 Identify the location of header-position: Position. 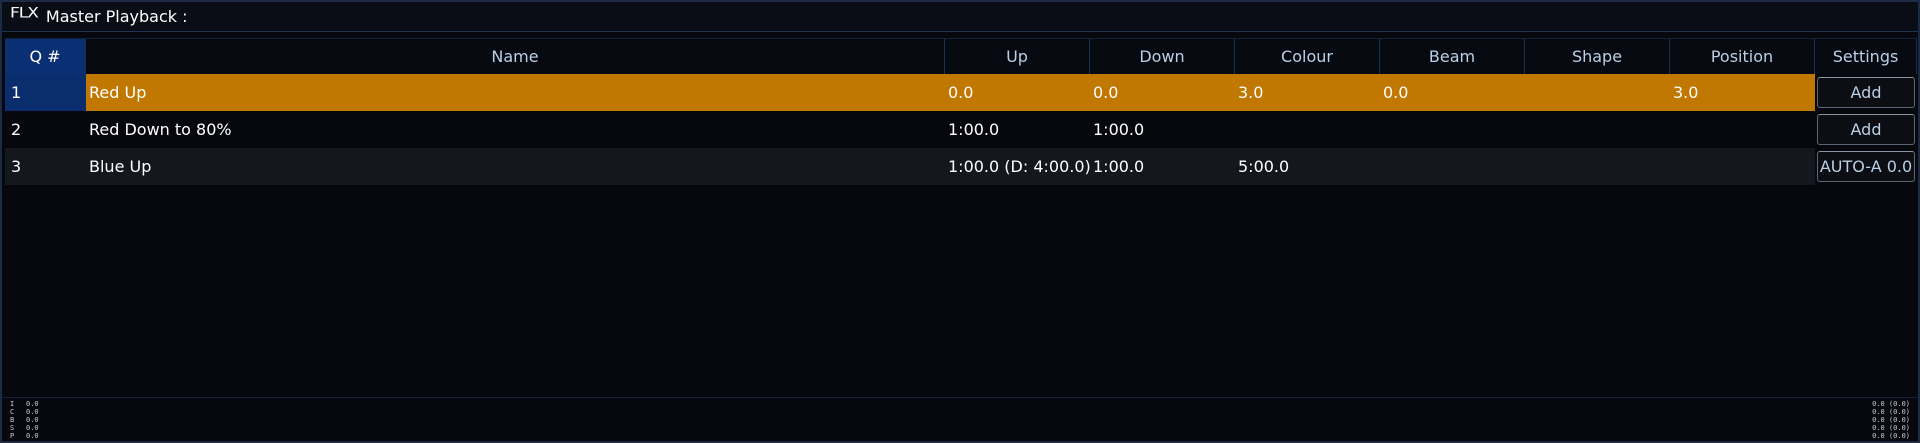
(1742, 56).